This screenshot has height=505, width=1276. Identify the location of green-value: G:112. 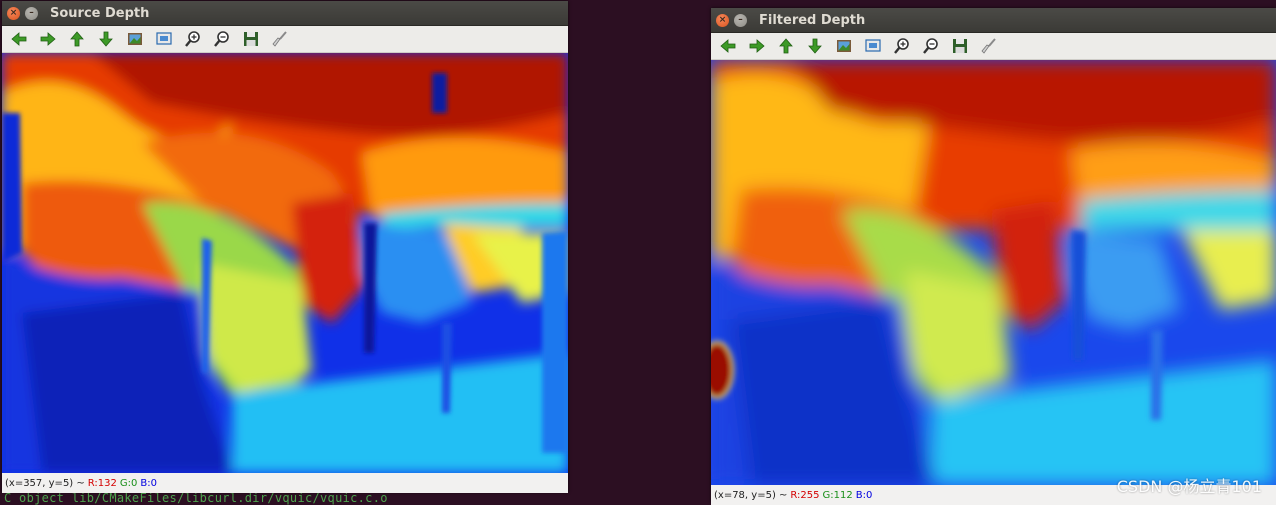
(837, 495).